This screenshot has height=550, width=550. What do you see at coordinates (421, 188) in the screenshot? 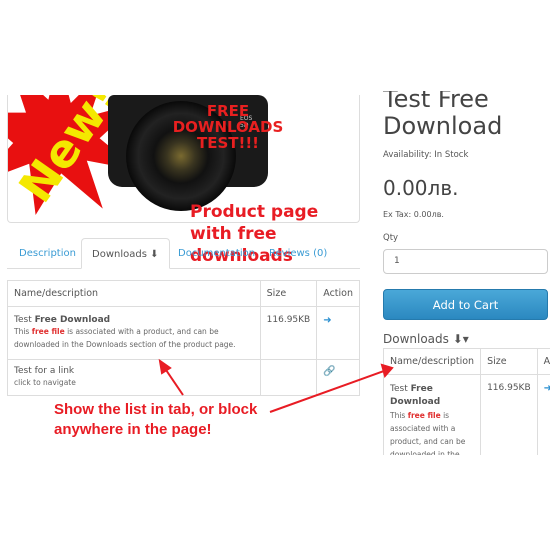
I see `price: 0.00лв.` at bounding box center [421, 188].